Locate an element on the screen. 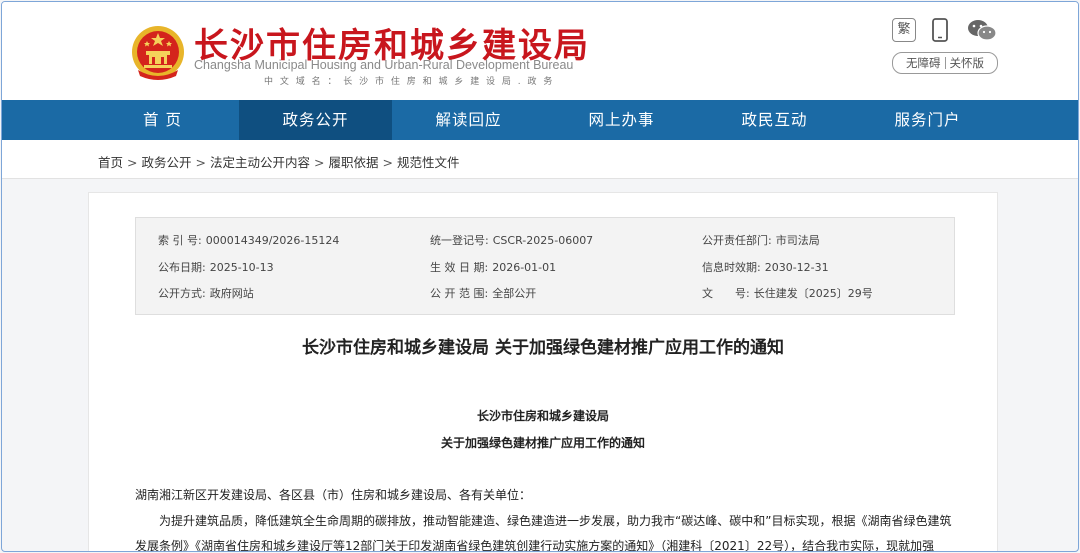 Image resolution: width=1080 pixels, height=553 pixels. top-tools: 繁 无障碍 关怀版 is located at coordinates (945, 47).